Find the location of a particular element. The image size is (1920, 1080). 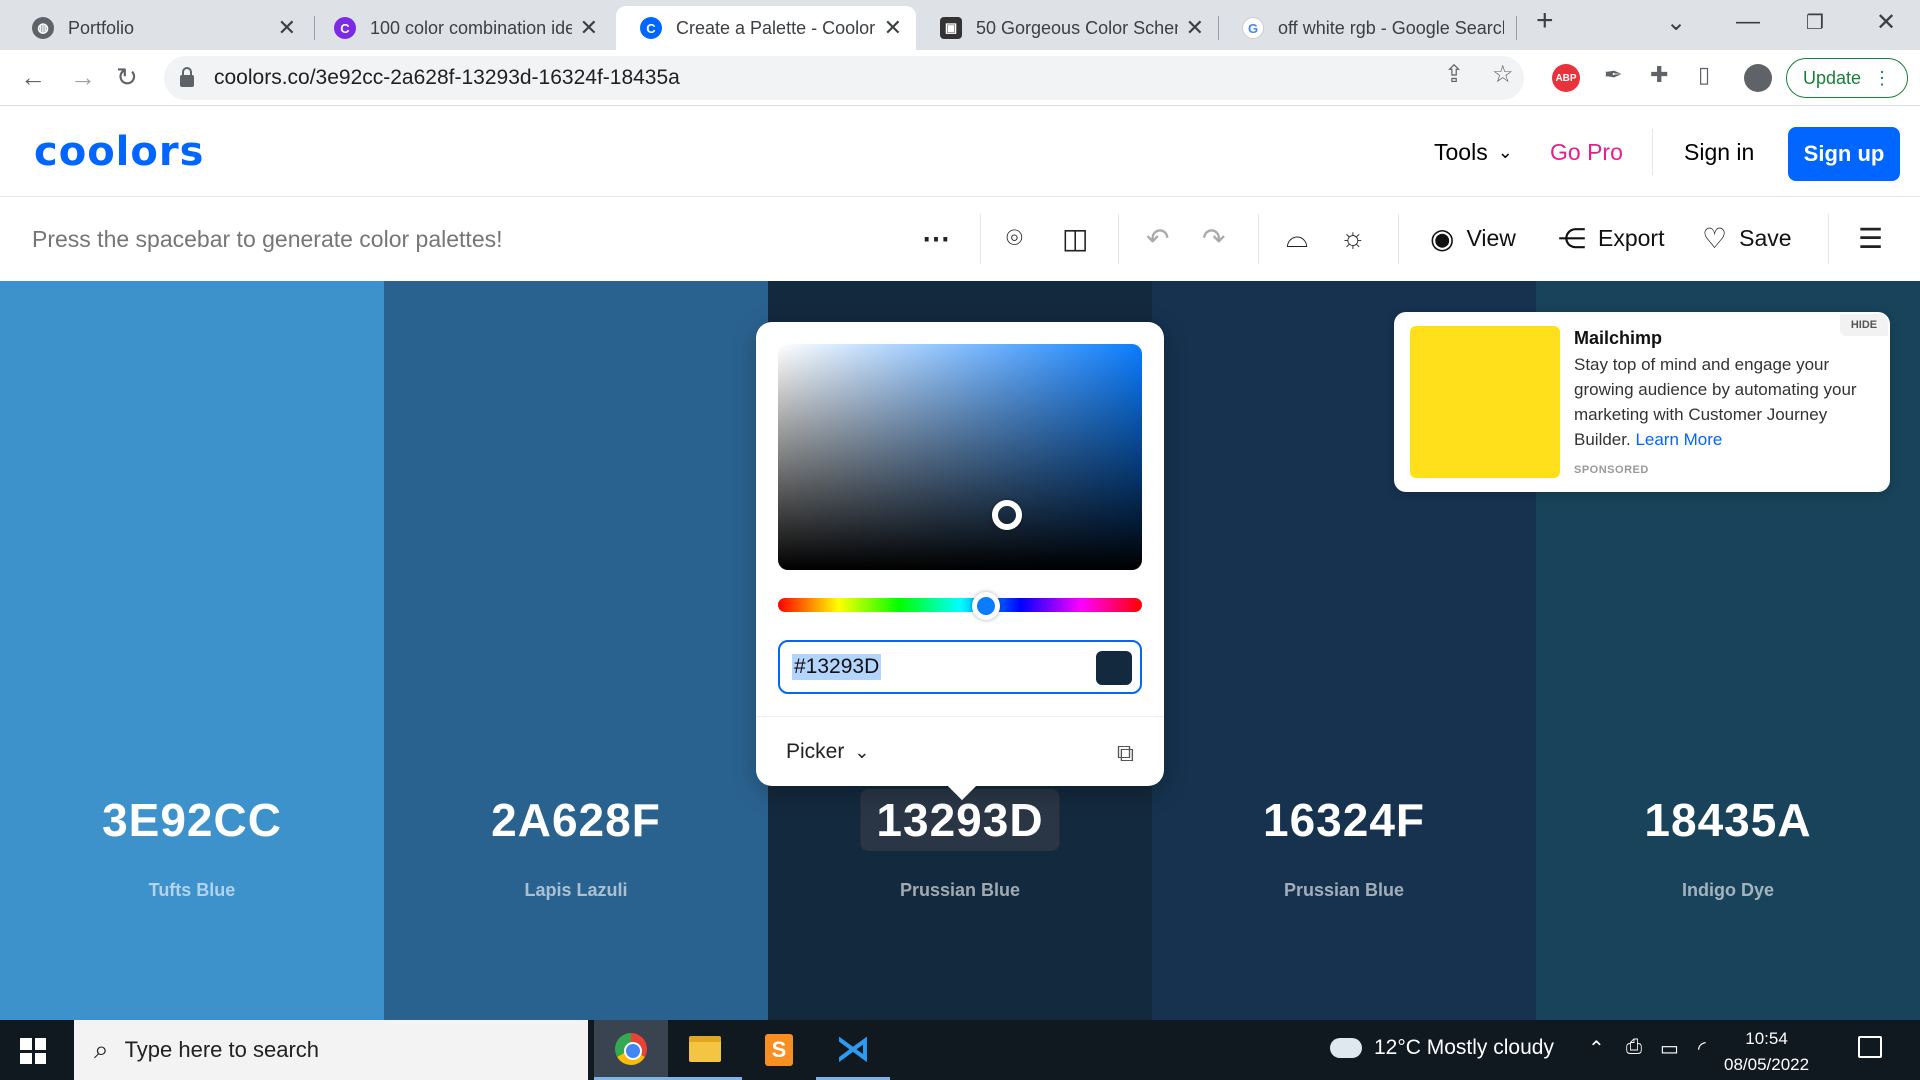

hide-ad-button: HIDE is located at coordinates (1864, 325).